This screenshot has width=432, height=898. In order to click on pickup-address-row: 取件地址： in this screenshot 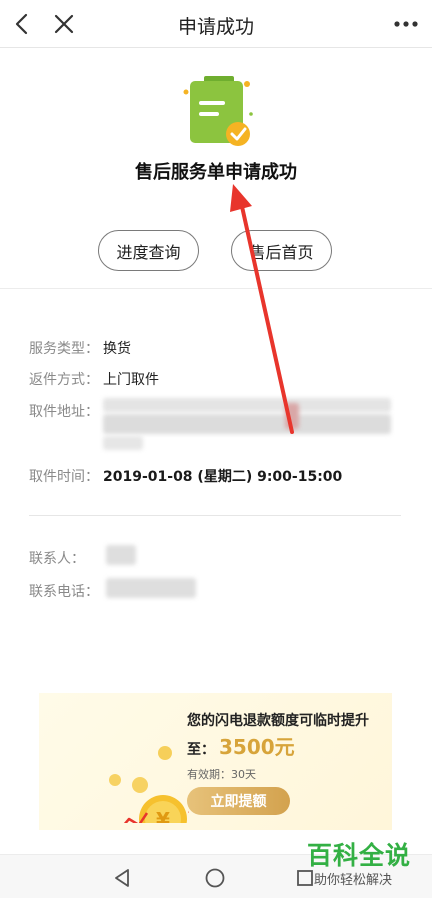, I will do `click(66, 411)`.